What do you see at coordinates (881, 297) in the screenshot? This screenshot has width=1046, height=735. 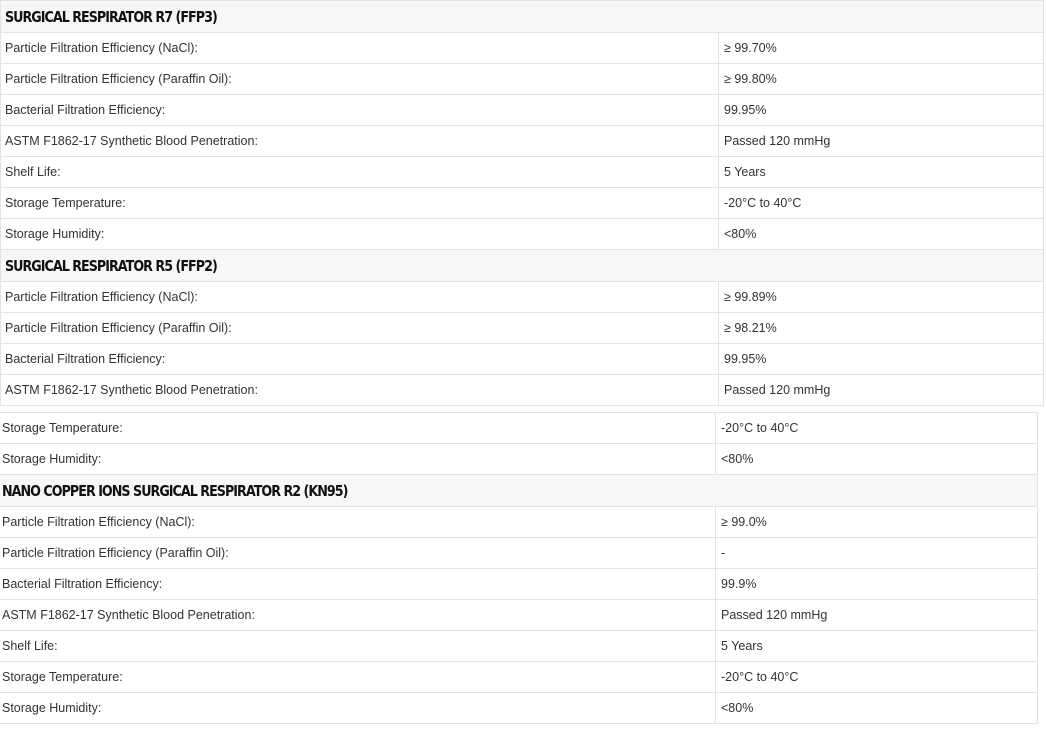 I see `spec-value: ≥ 99.89%` at bounding box center [881, 297].